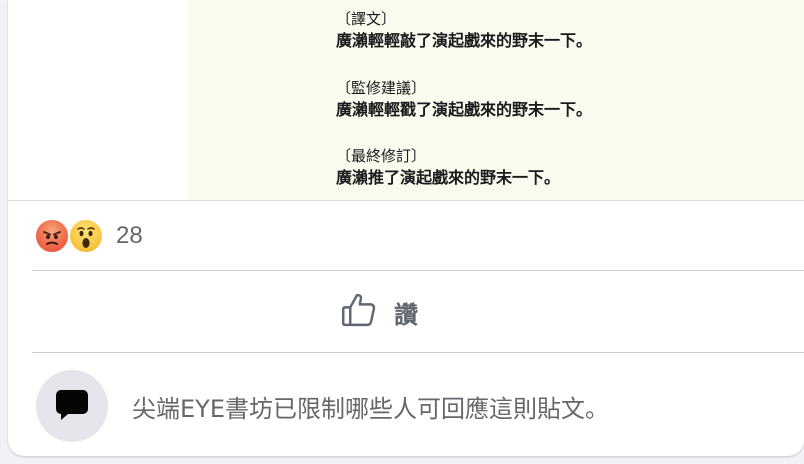 Image resolution: width=804 pixels, height=464 pixels. I want to click on image-divider, so click(406, 200).